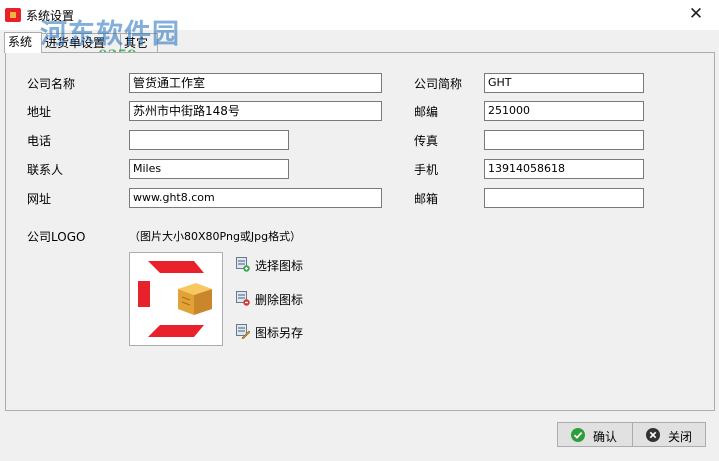  I want to click on delete-logo-label: 删除图标, so click(279, 300).